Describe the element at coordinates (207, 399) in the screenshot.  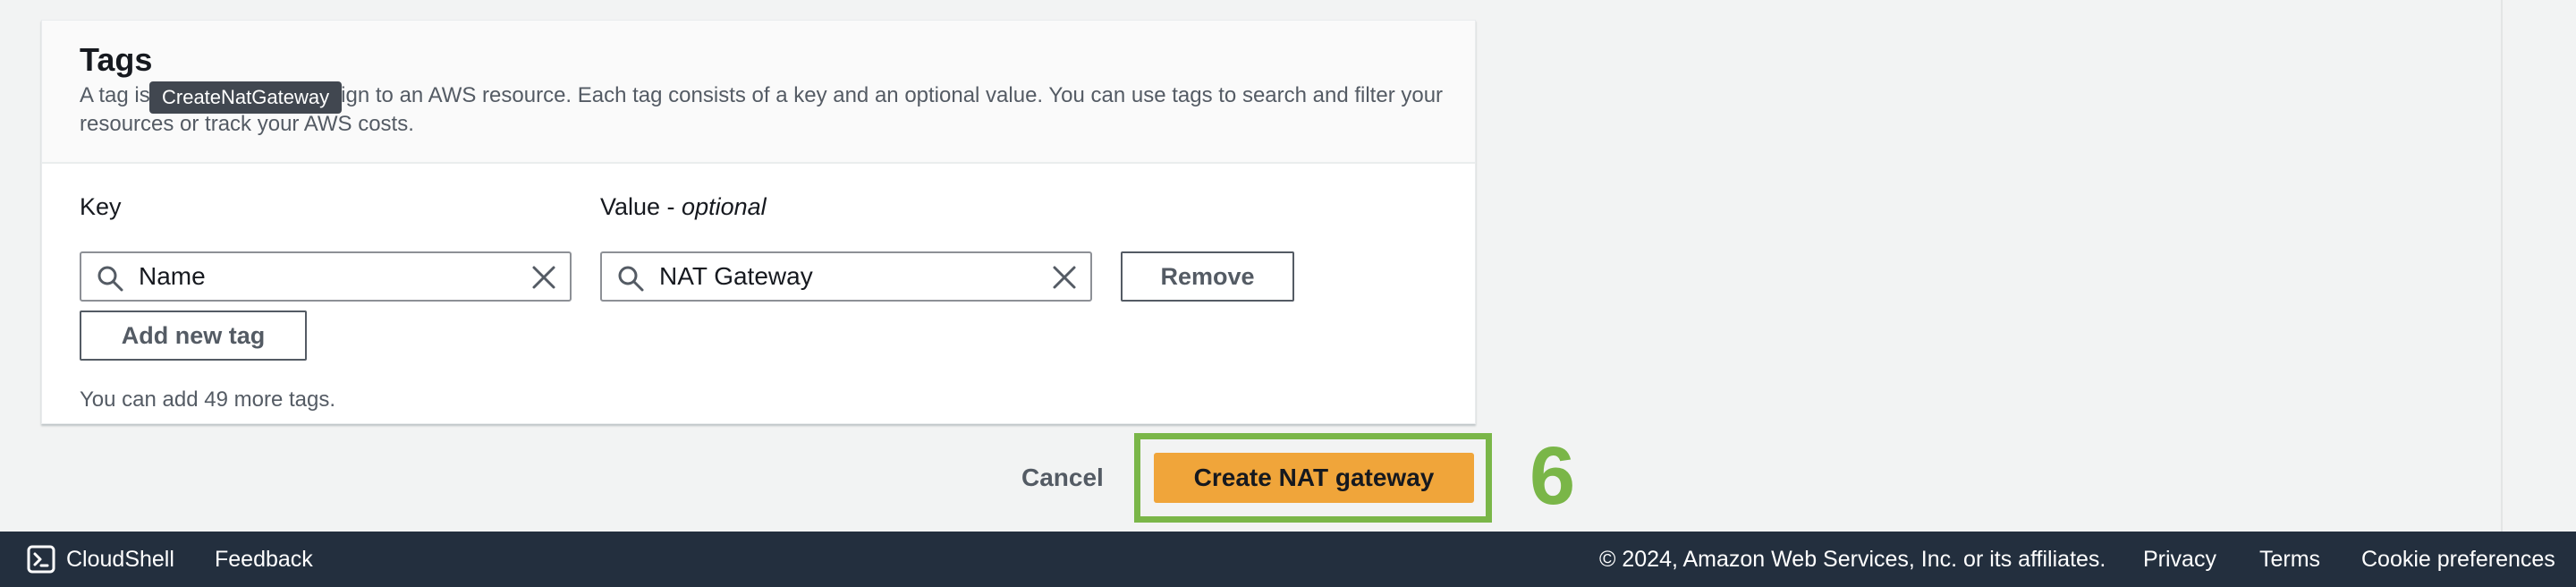
I see `tags-hint: You can add 49 more tags.` at that location.